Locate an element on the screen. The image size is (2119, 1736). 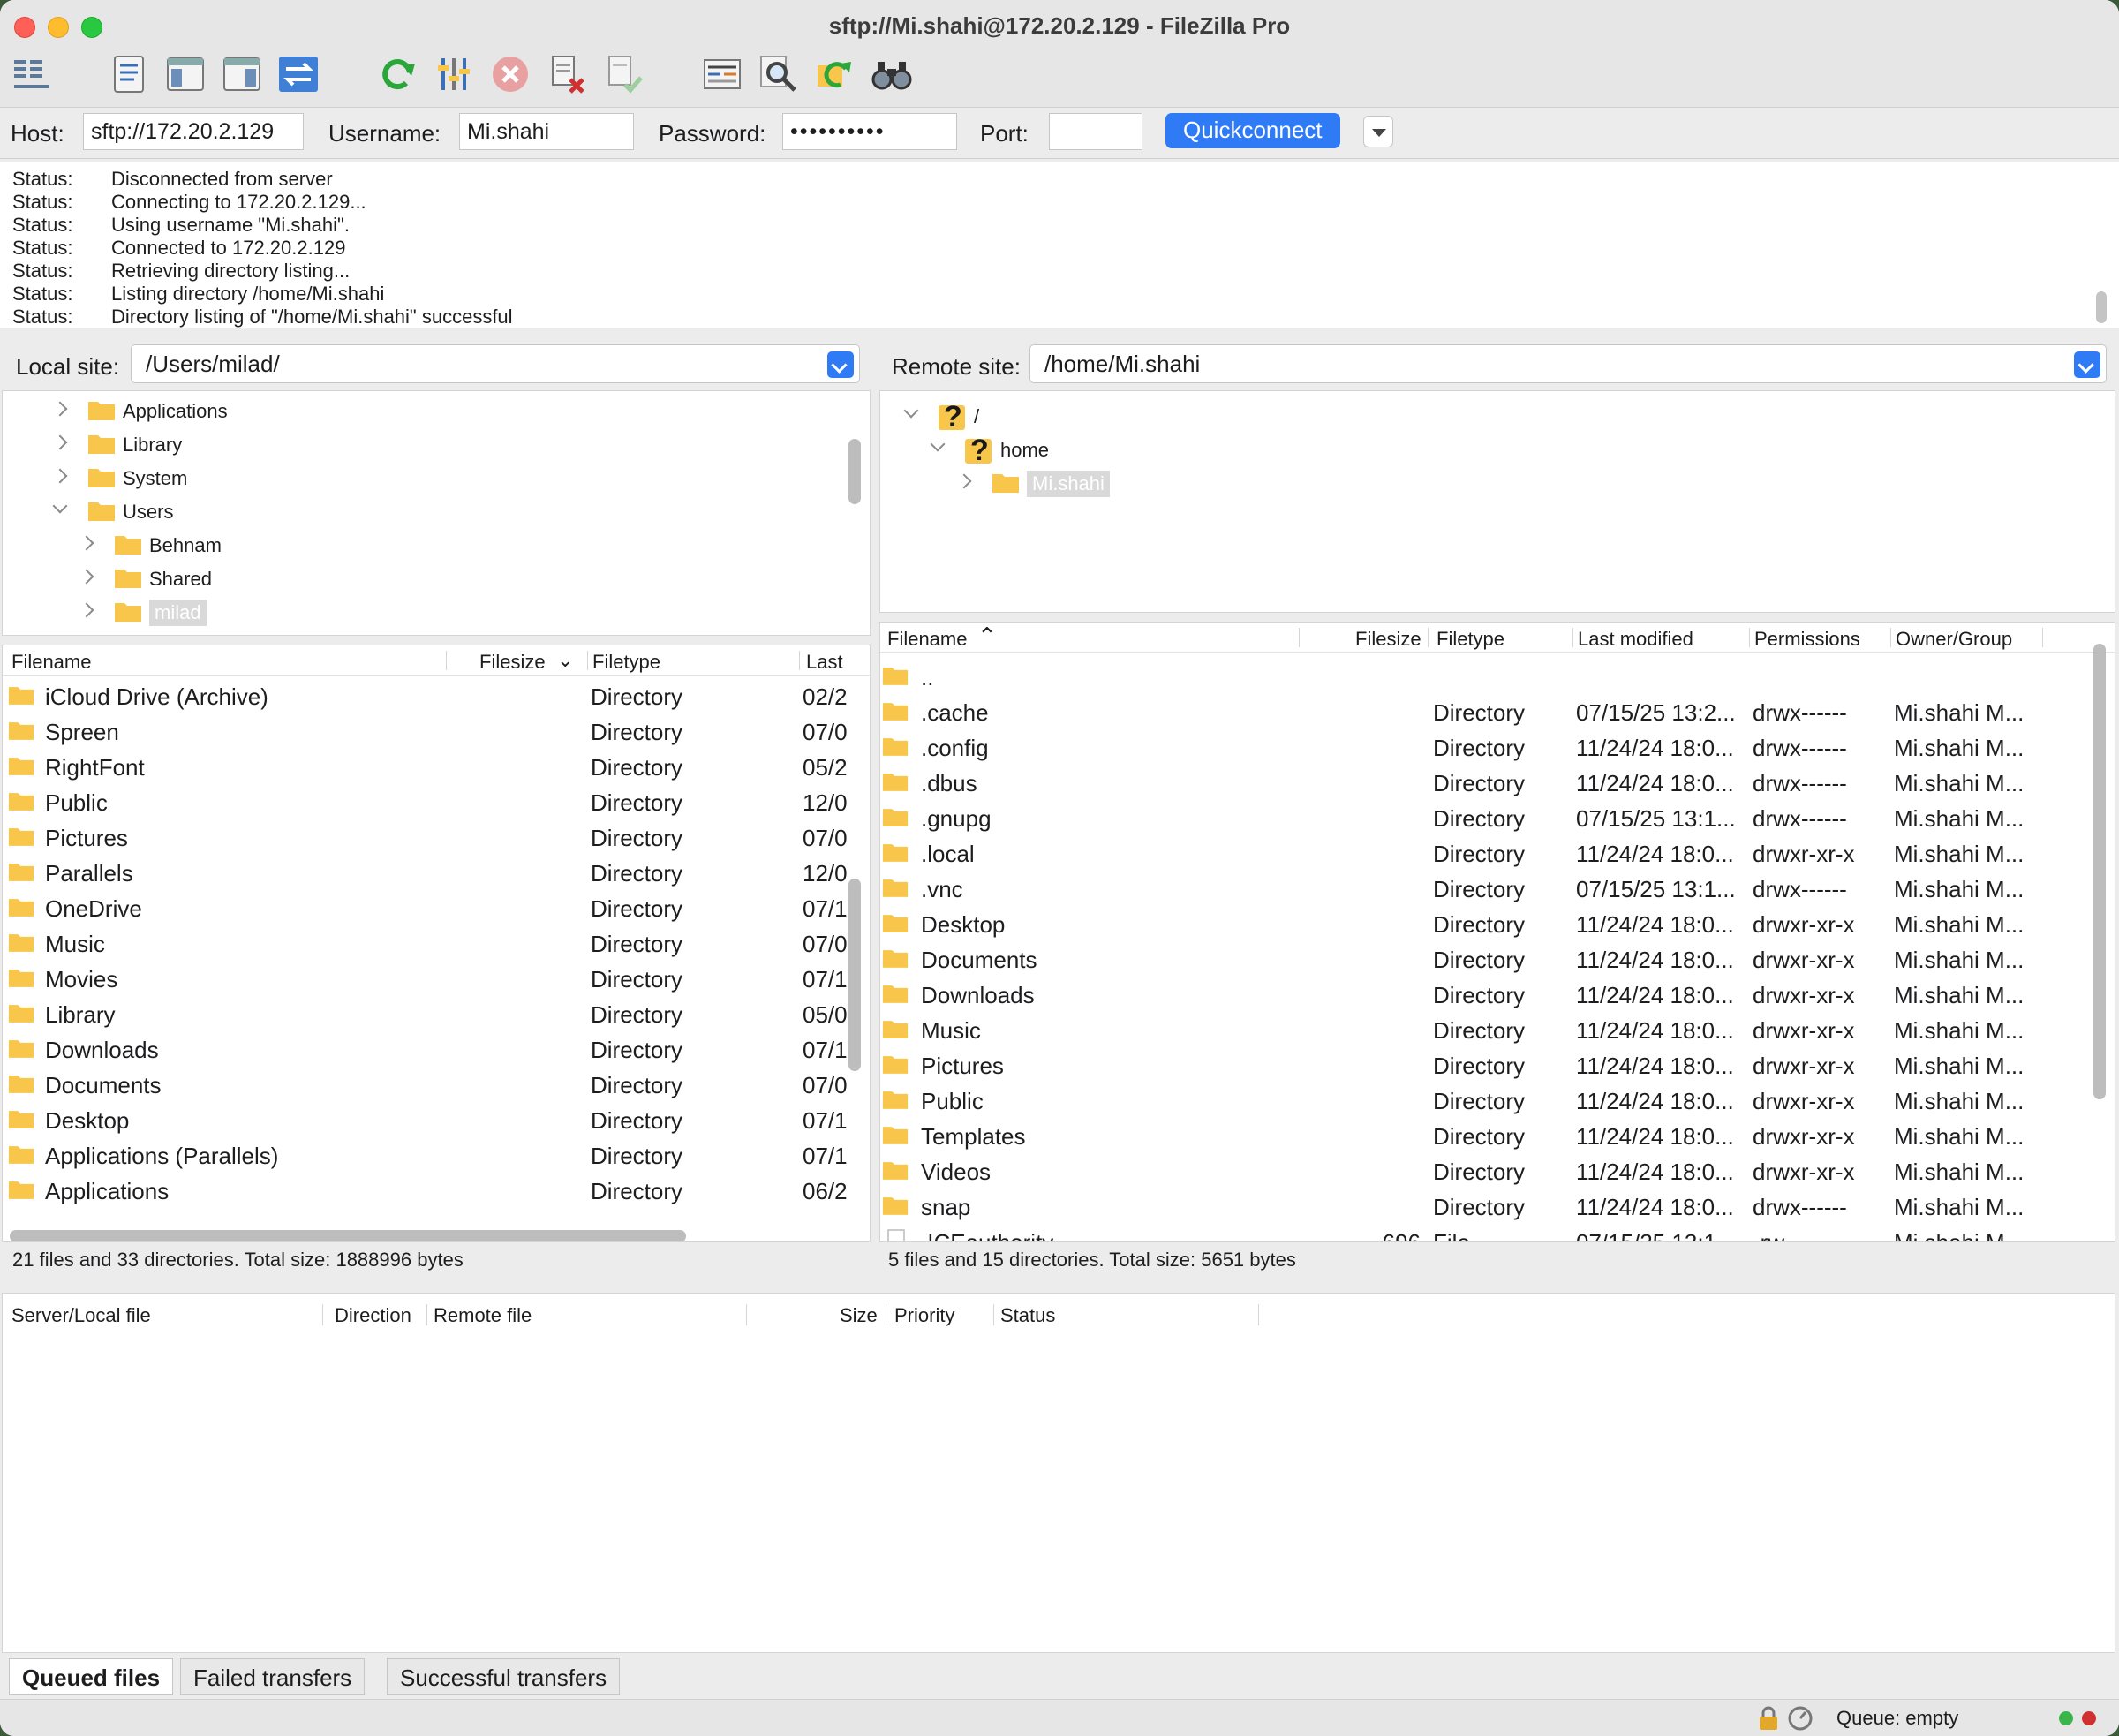
local-site-path: /Users/milad/ is located at coordinates (495, 363).